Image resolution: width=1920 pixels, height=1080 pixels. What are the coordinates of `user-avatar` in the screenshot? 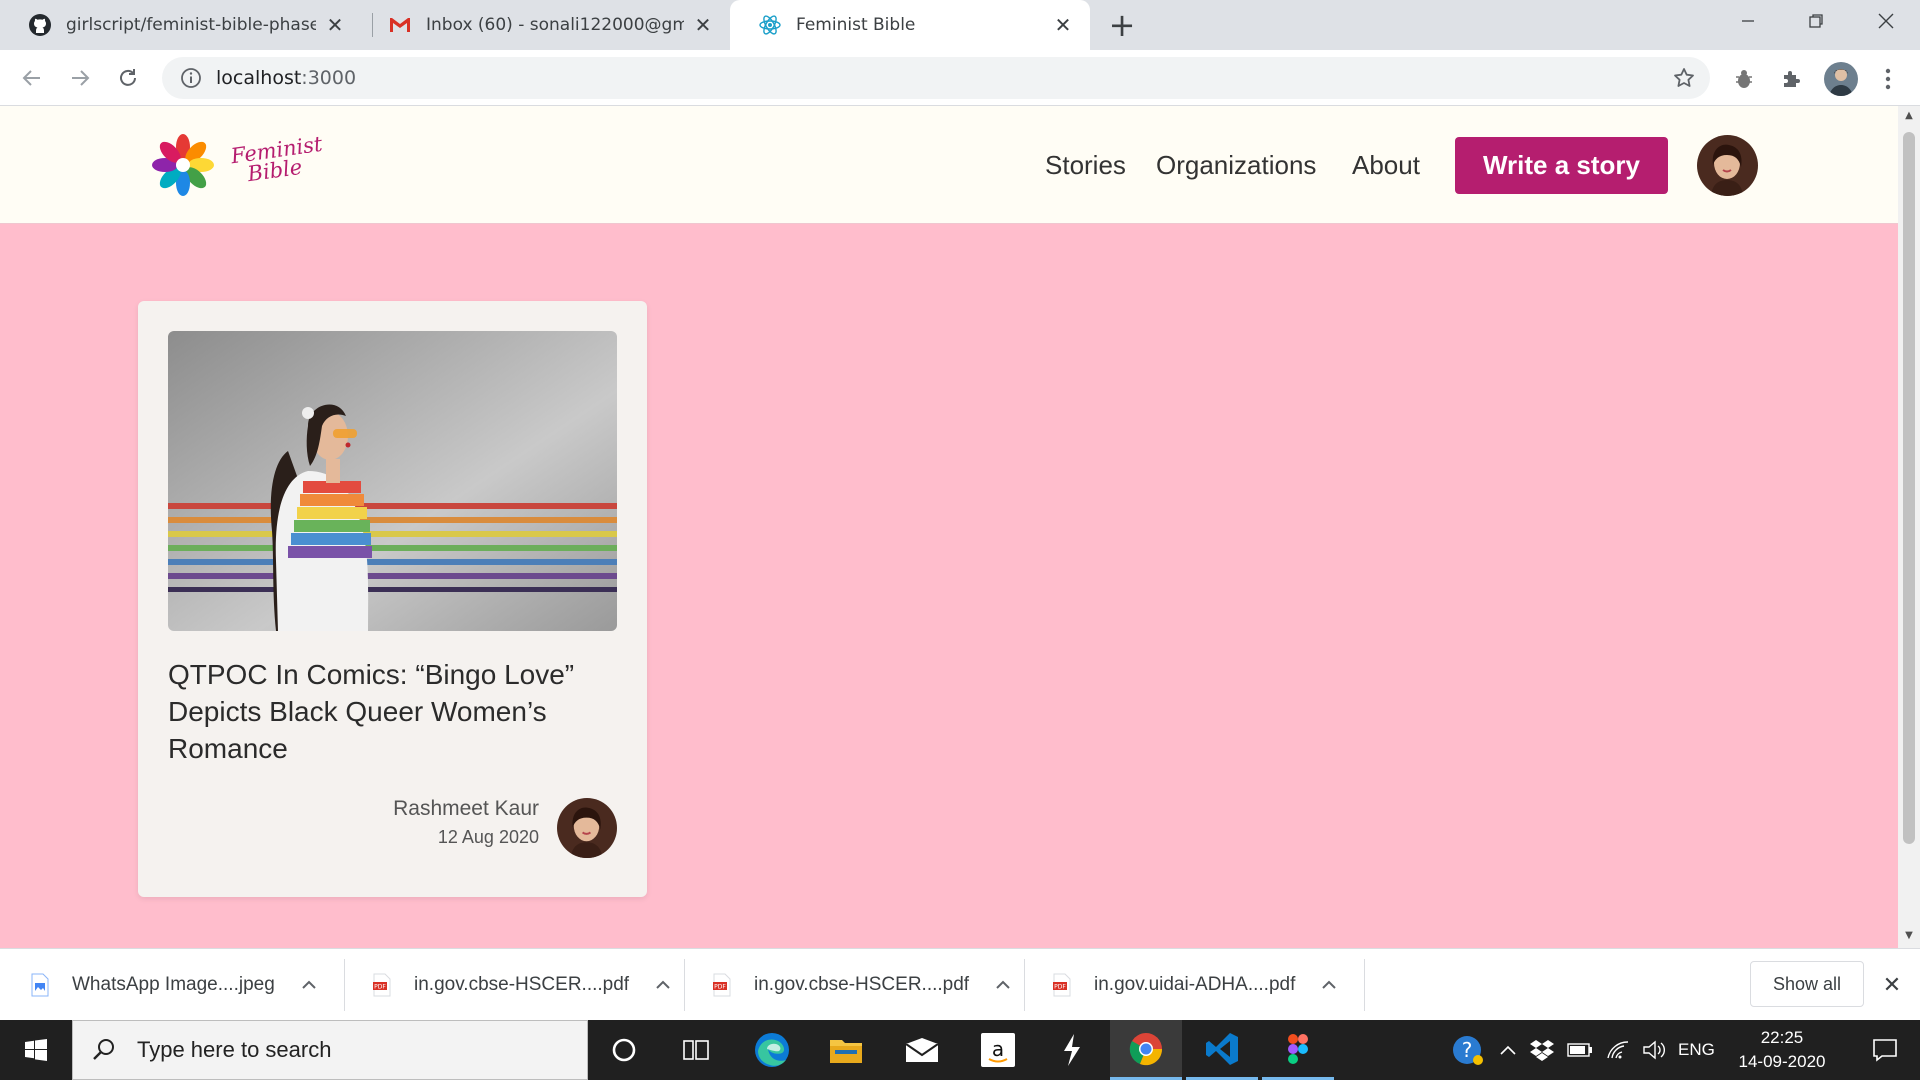 It's located at (1727, 165).